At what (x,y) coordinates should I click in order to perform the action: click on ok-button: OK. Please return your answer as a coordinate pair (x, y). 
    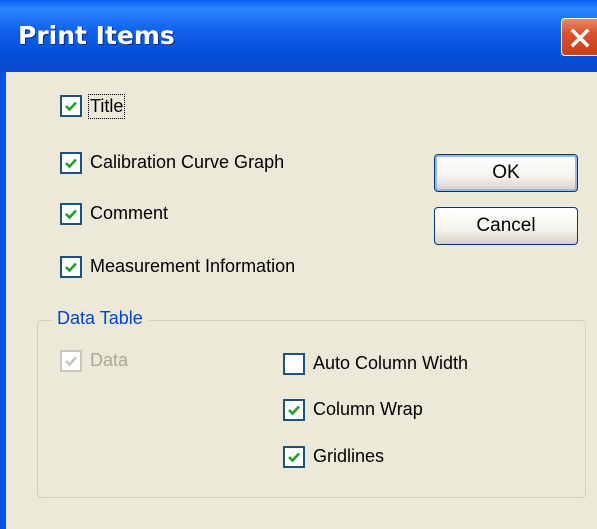
    Looking at the image, I should click on (506, 173).